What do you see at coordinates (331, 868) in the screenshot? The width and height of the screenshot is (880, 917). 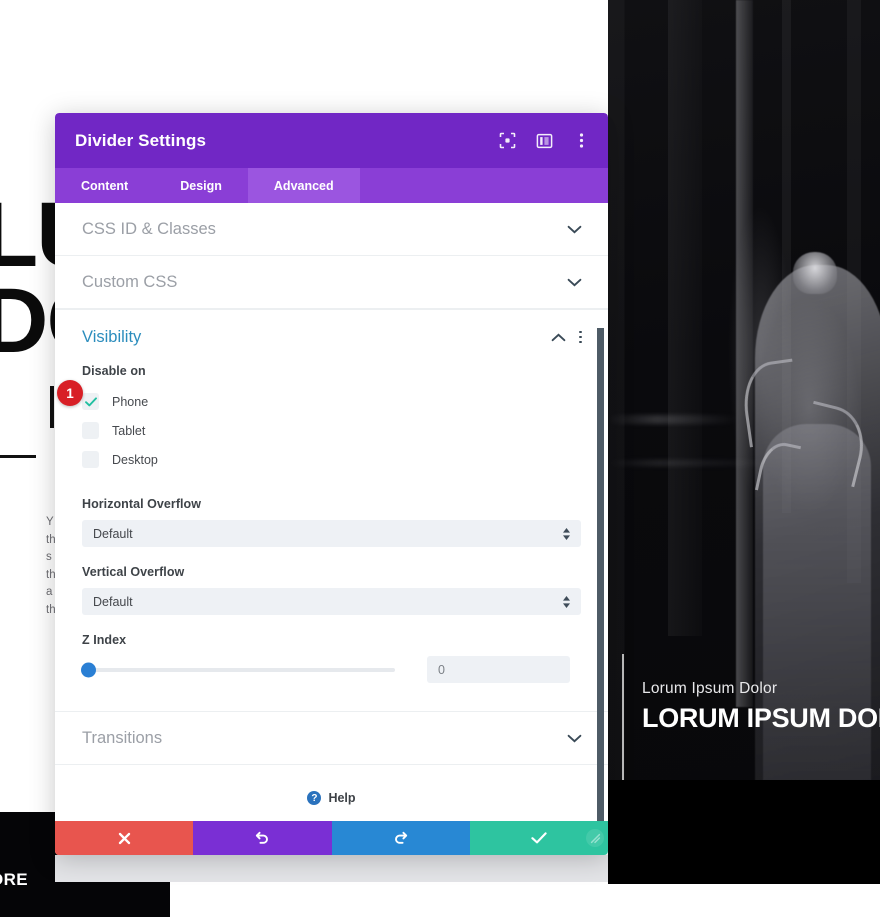 I see `modal-base-strip` at bounding box center [331, 868].